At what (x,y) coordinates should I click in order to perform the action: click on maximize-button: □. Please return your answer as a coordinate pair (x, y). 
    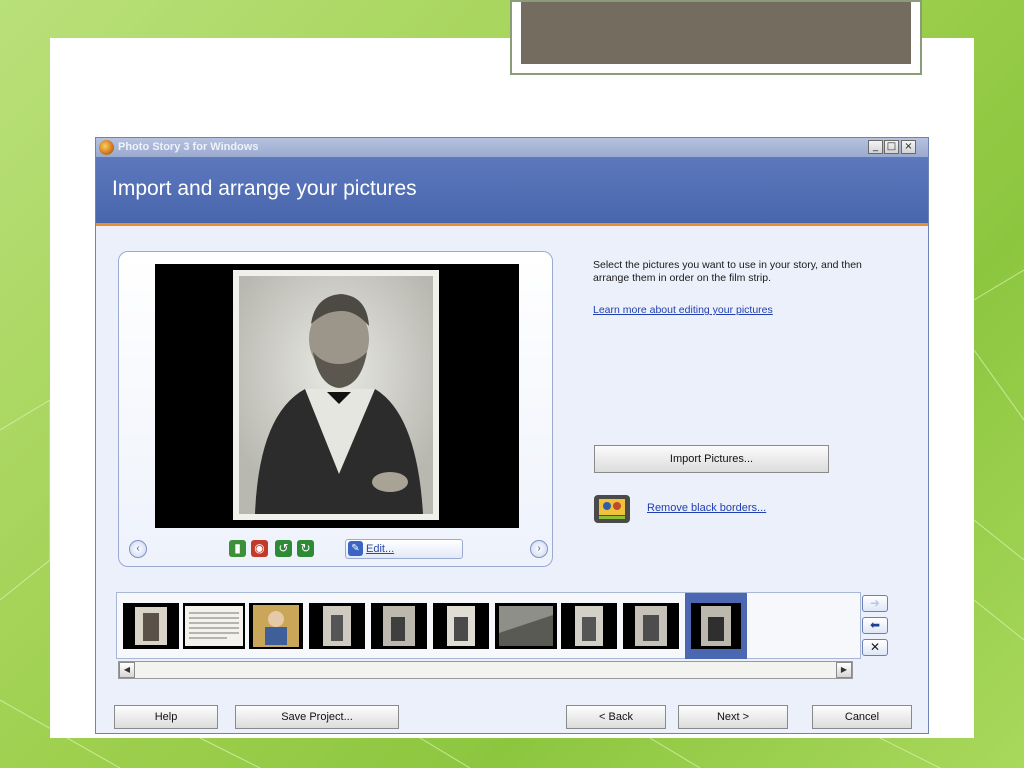
    Looking at the image, I should click on (891, 147).